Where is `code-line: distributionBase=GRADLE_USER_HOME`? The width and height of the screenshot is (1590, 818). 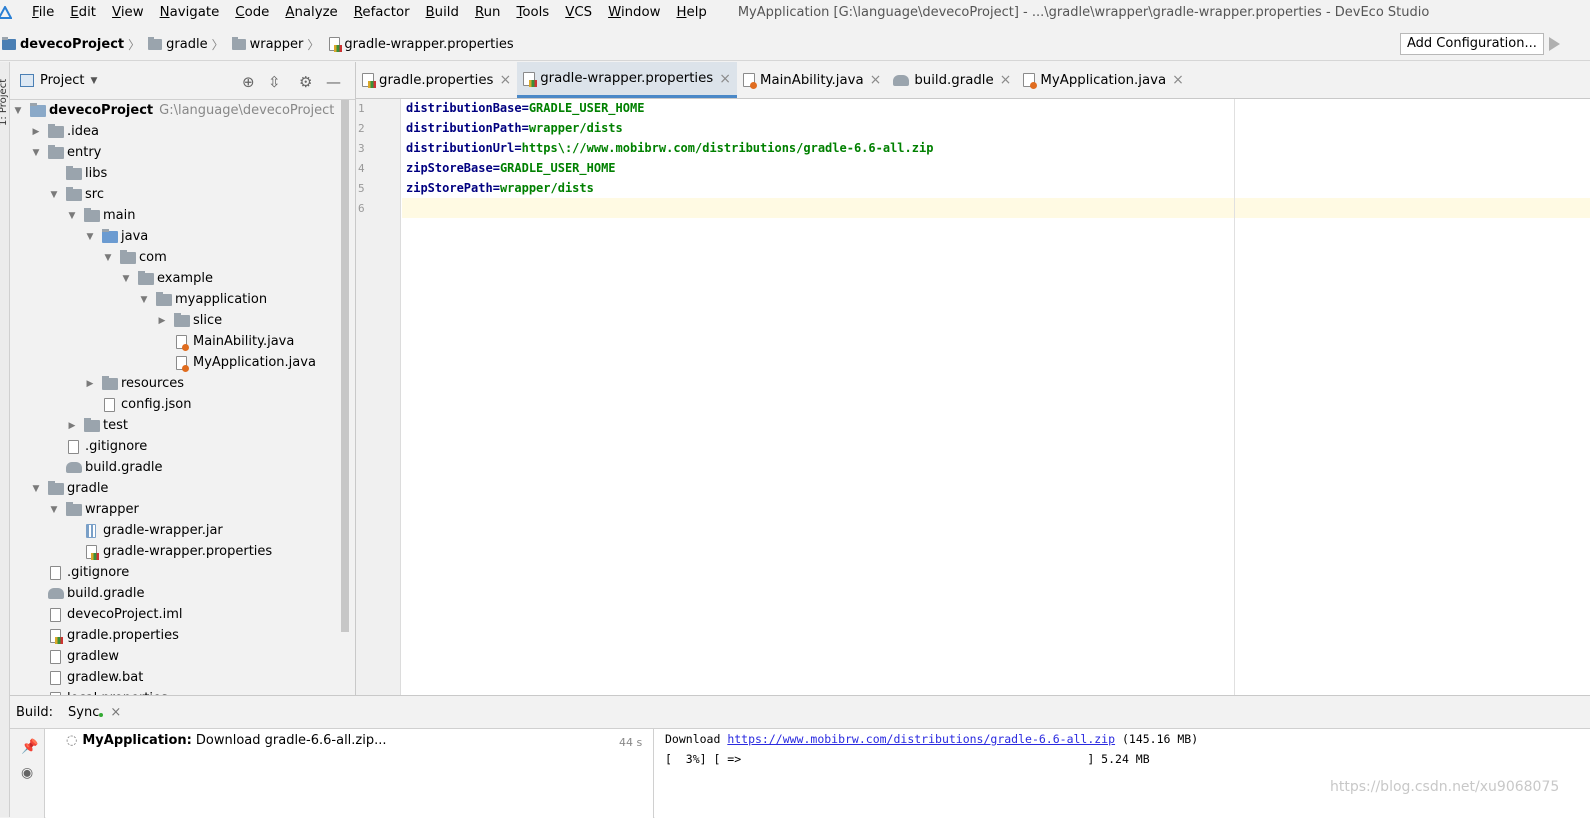
code-line: distributionBase=GRADLE_USER_HOME is located at coordinates (525, 108).